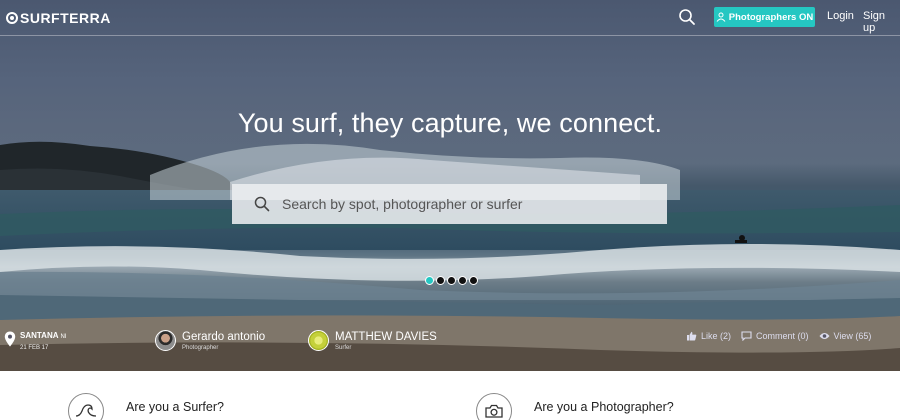 The height and width of the screenshot is (420, 900). I want to click on like-count: Like (2), so click(716, 336).